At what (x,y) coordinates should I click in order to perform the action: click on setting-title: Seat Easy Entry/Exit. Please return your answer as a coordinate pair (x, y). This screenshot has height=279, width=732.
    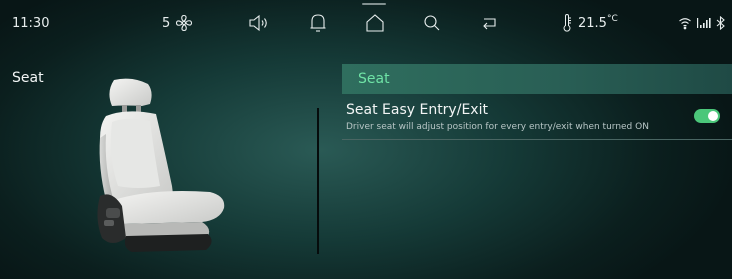
    Looking at the image, I should click on (417, 110).